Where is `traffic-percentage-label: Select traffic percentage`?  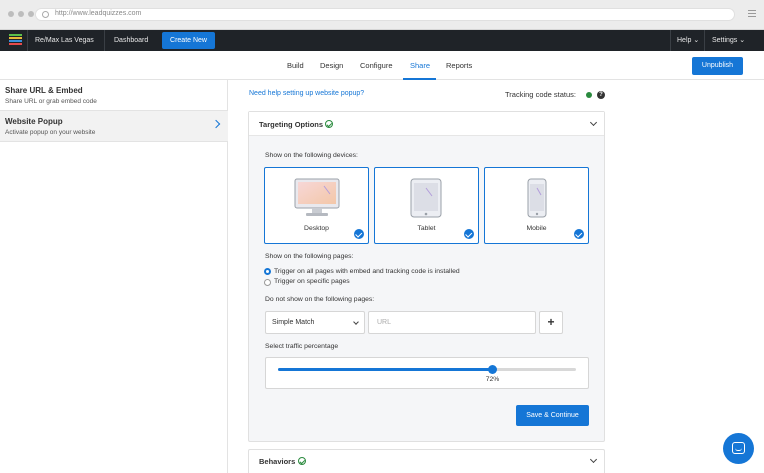 traffic-percentage-label: Select traffic percentage is located at coordinates (302, 346).